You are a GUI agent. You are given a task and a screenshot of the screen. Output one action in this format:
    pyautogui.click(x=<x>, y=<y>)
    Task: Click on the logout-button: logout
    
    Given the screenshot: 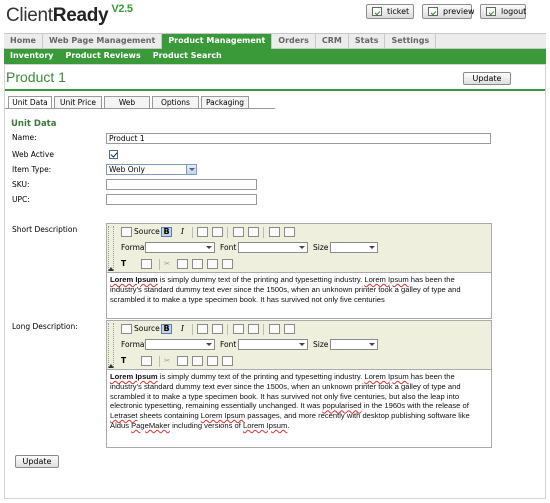 What is the action you would take?
    pyautogui.click(x=503, y=11)
    